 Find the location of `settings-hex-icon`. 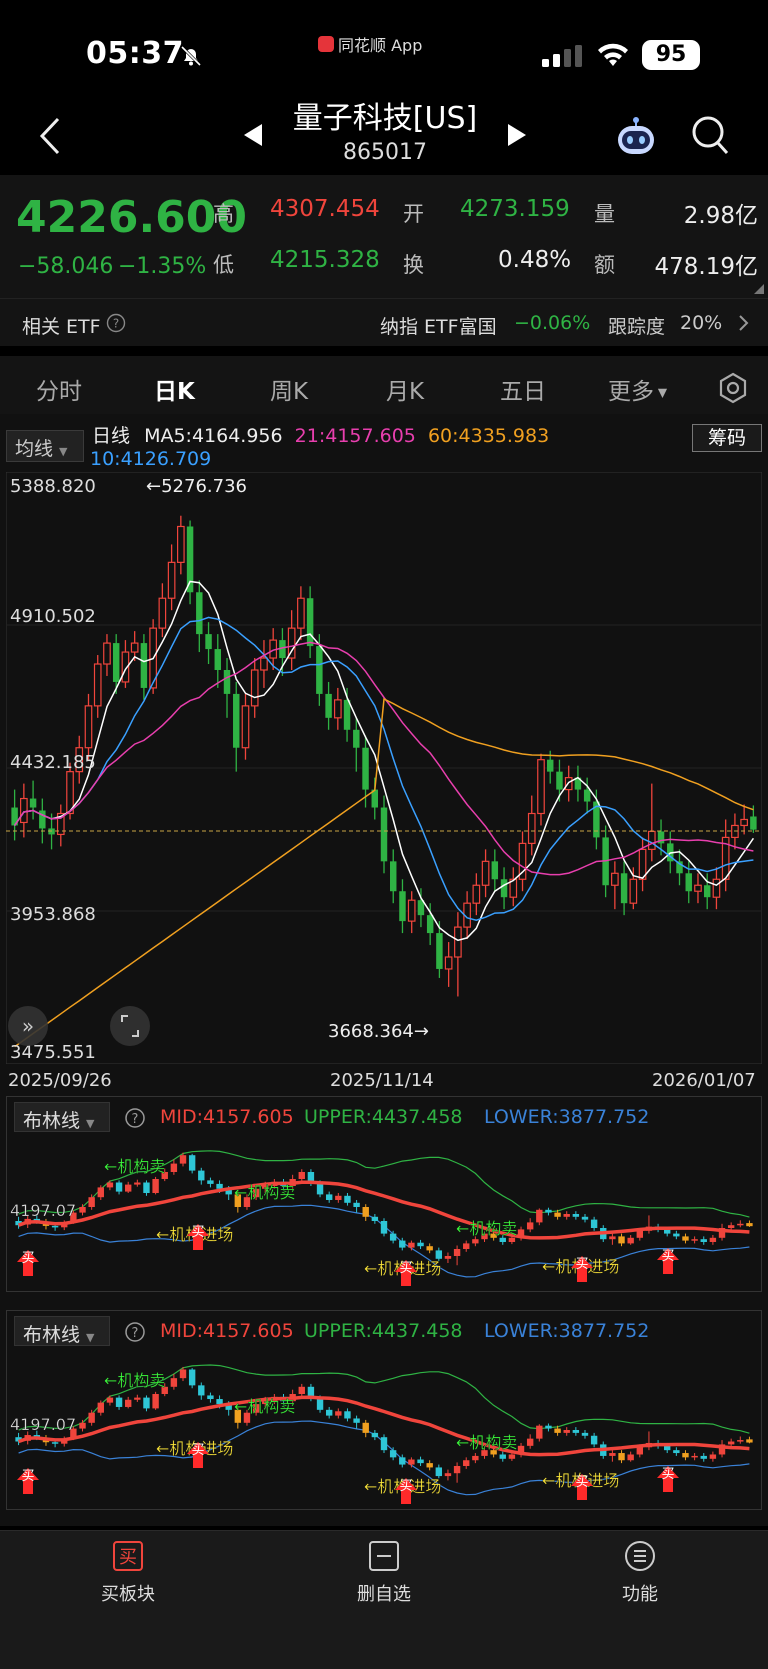

settings-hex-icon is located at coordinates (733, 388).